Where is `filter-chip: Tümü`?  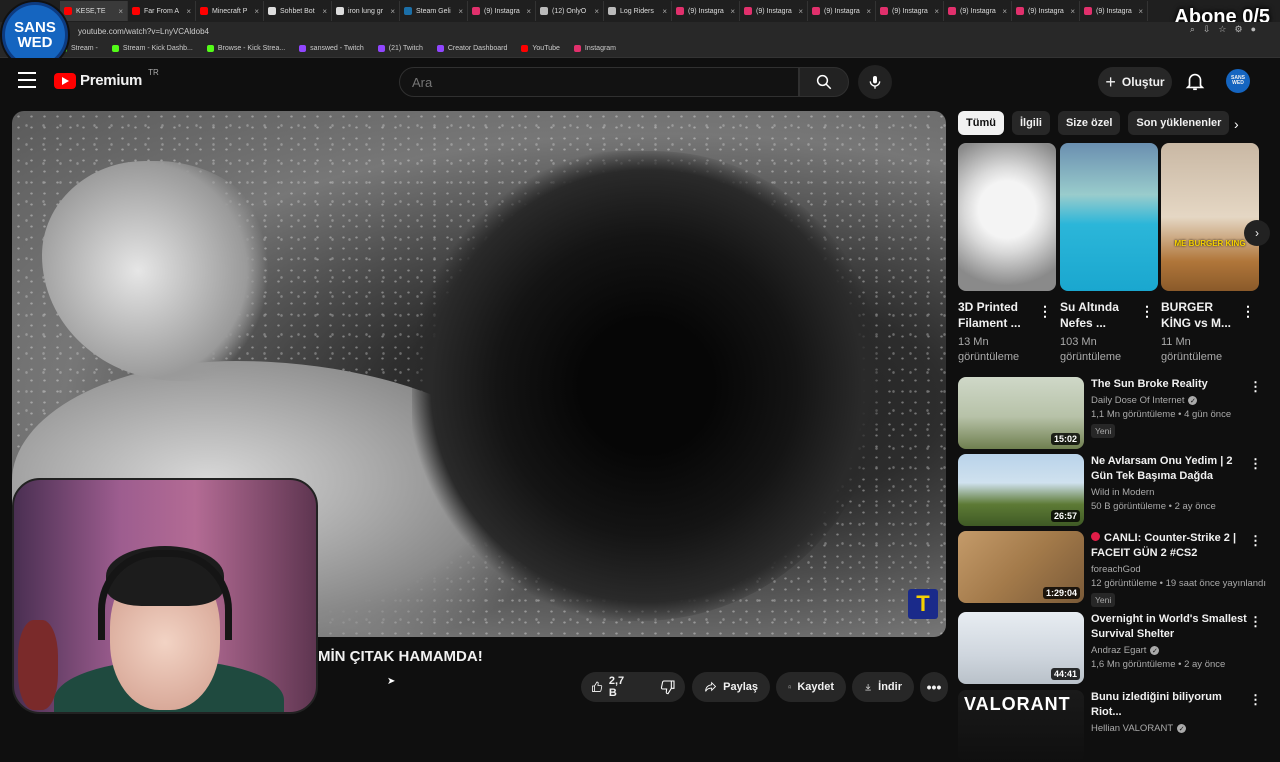
filter-chip: Tümü is located at coordinates (981, 123).